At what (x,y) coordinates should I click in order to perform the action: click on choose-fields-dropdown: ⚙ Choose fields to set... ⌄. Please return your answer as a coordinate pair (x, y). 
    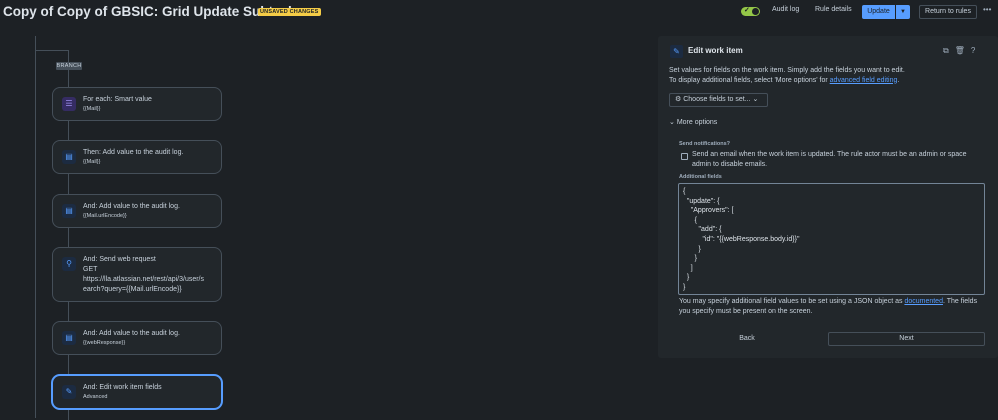
    Looking at the image, I should click on (718, 100).